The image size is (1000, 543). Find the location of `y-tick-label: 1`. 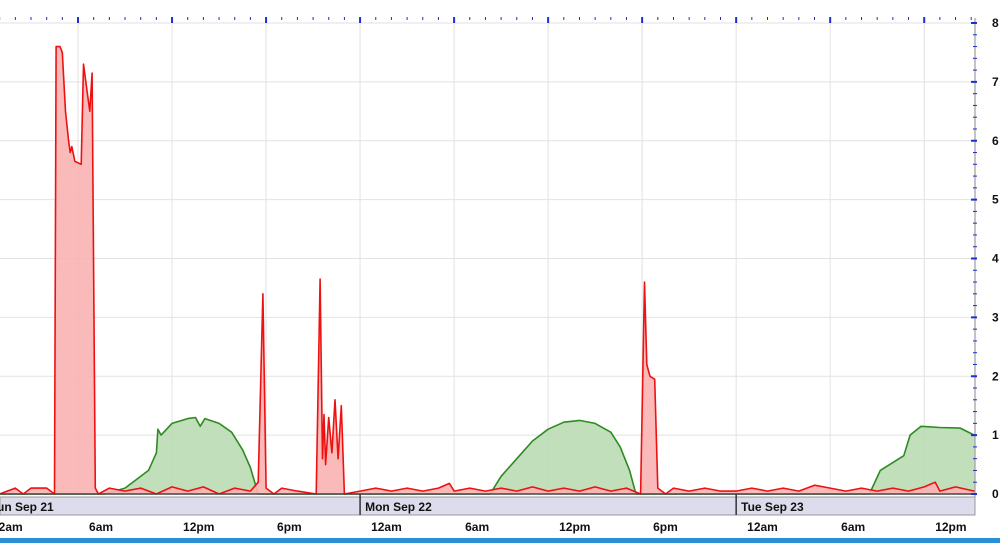

y-tick-label: 1 is located at coordinates (995, 435).